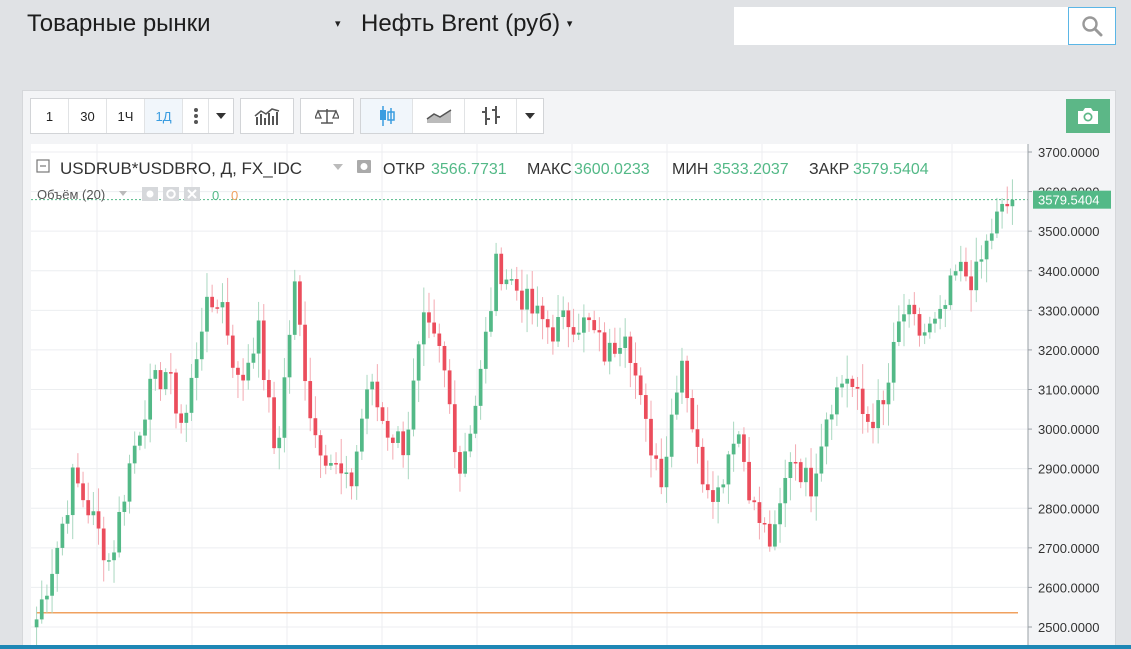 This screenshot has height=649, width=1131. What do you see at coordinates (181, 168) in the screenshot?
I see `legend-symbol: USDRUB*USDBRO, Д, FX_IDC` at bounding box center [181, 168].